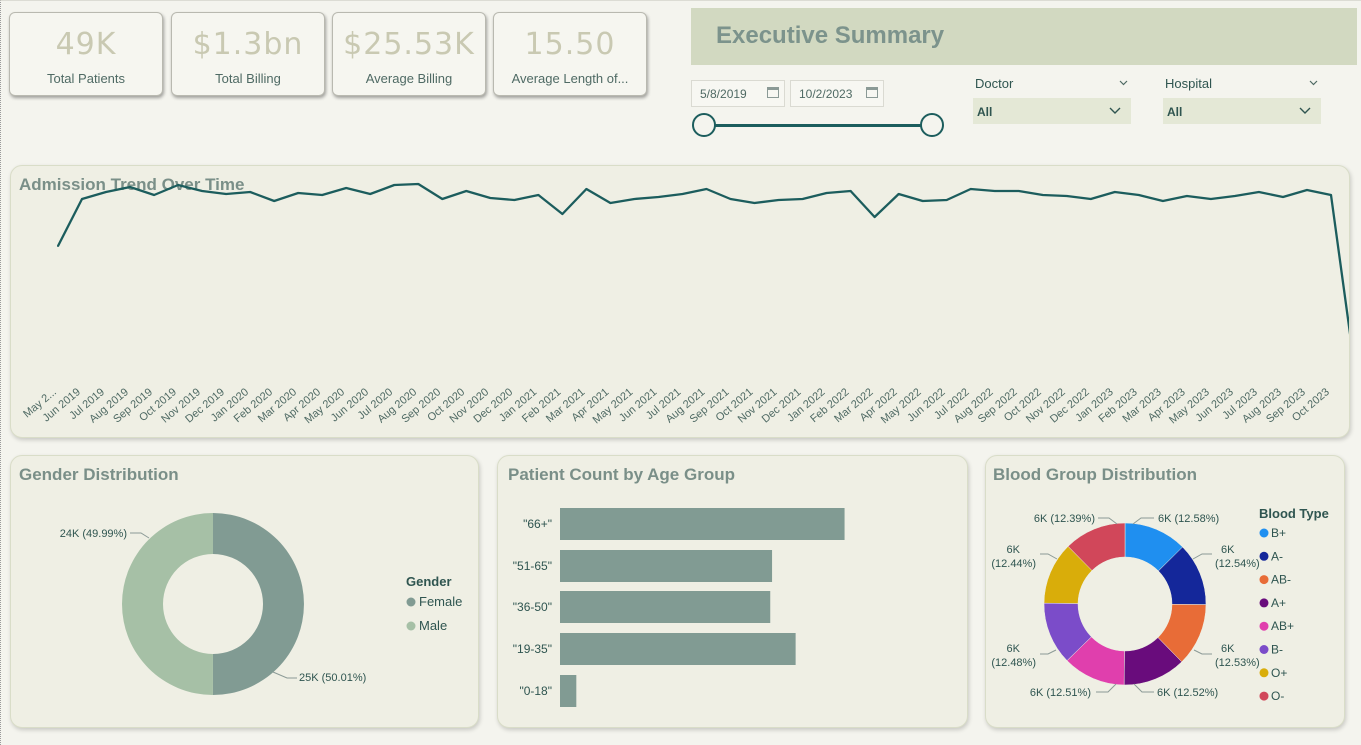 The height and width of the screenshot is (745, 1361). What do you see at coordinates (1242, 111) in the screenshot?
I see `hospital-filter-select: All` at bounding box center [1242, 111].